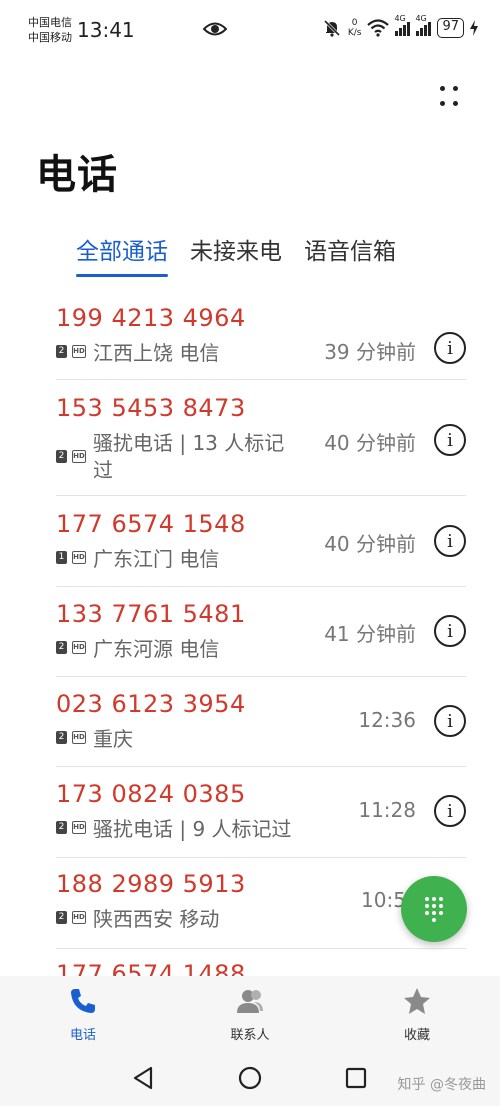 The width and height of the screenshot is (500, 1106). Describe the element at coordinates (261, 548) in the screenshot. I see `call-row: 177 6574 1548 1 HD 广东江门 电信 40 分钟前 i` at that location.